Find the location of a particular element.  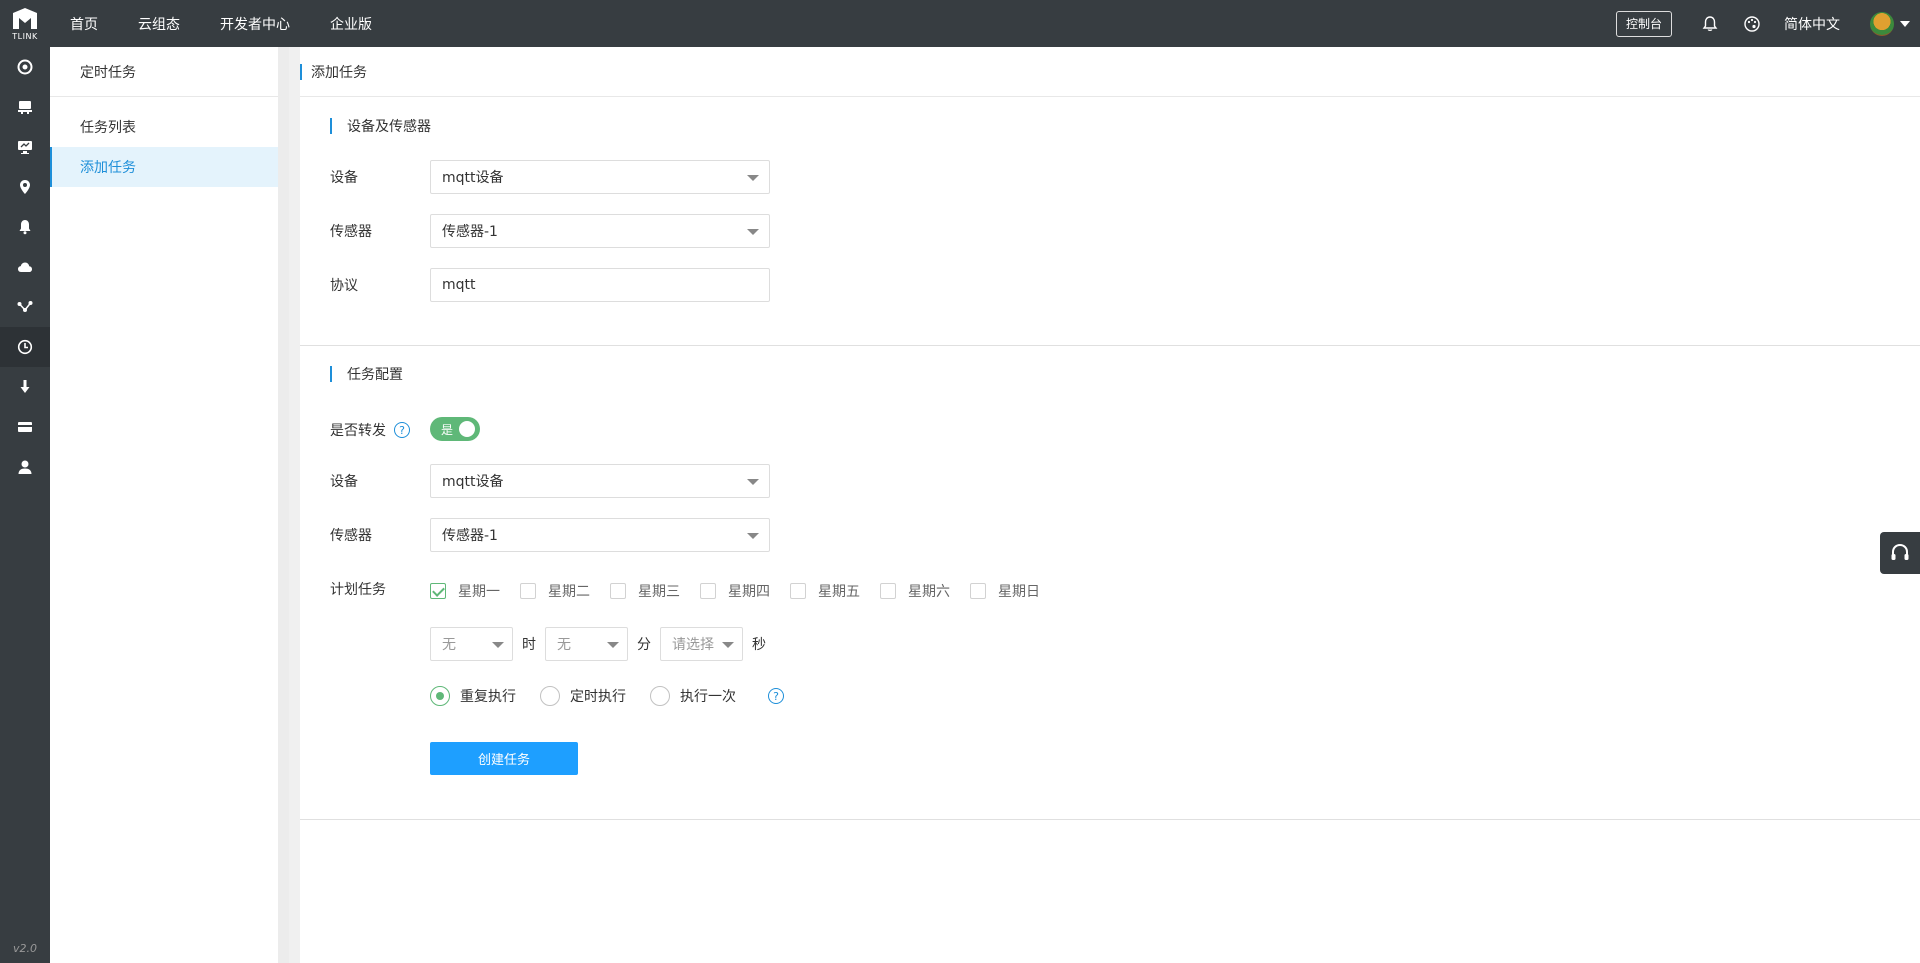

minute-select-value: 无 is located at coordinates (564, 645).